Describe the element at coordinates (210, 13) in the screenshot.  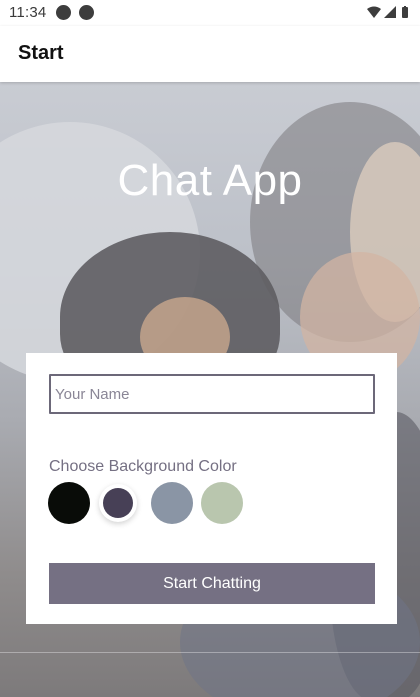
I see `status-bar: 11:34` at that location.